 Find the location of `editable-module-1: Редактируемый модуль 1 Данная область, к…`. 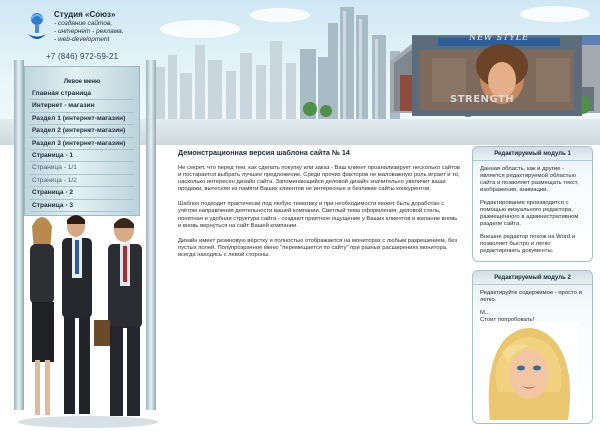

editable-module-1: Редактируемый модуль 1 Данная область, к… is located at coordinates (532, 204).